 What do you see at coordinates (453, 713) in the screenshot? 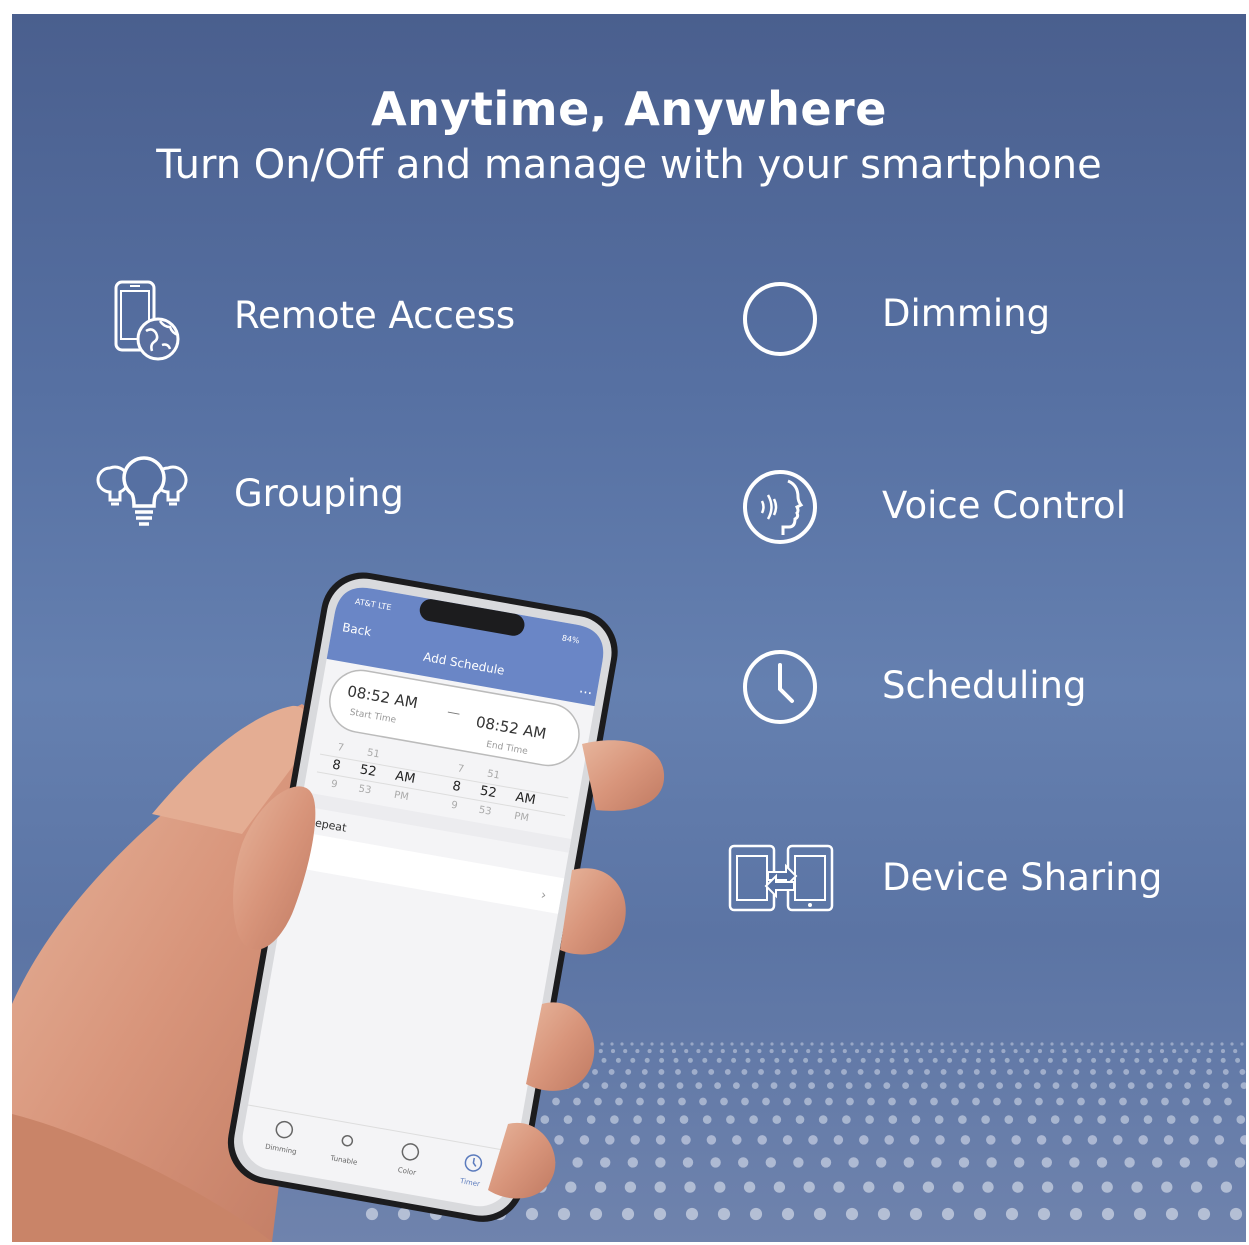
I see `range-dash: —` at bounding box center [453, 713].